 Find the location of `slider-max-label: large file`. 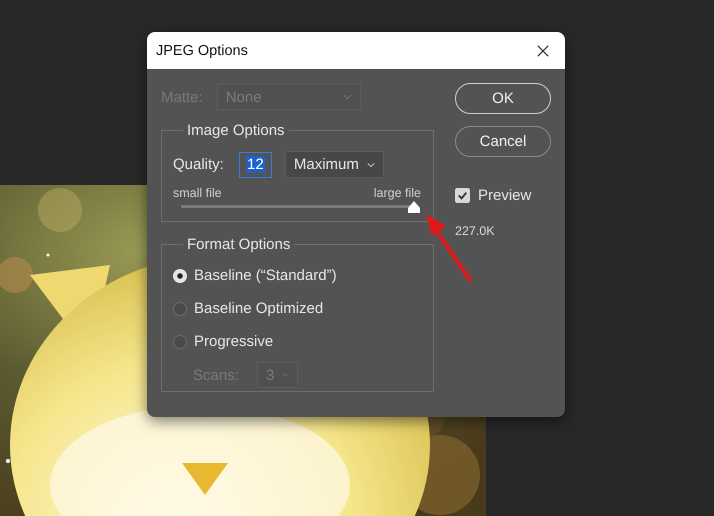

slider-max-label: large file is located at coordinates (397, 193).